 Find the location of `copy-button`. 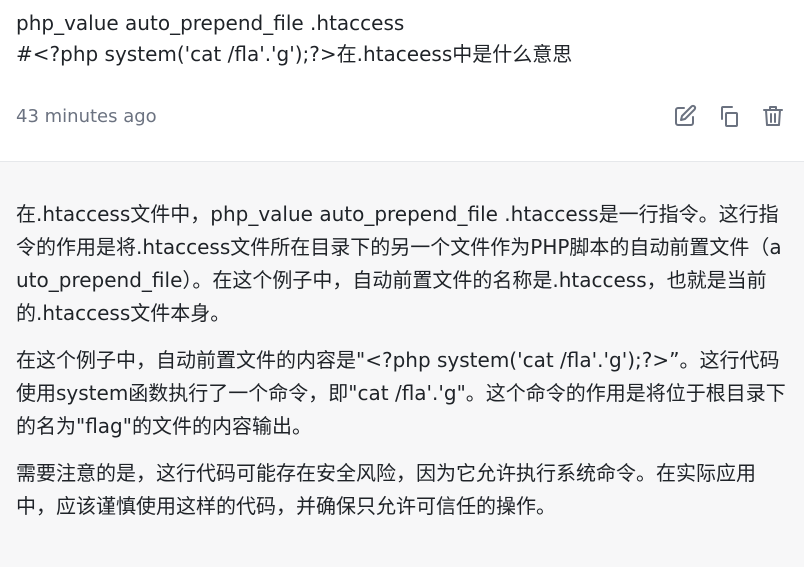

copy-button is located at coordinates (729, 116).